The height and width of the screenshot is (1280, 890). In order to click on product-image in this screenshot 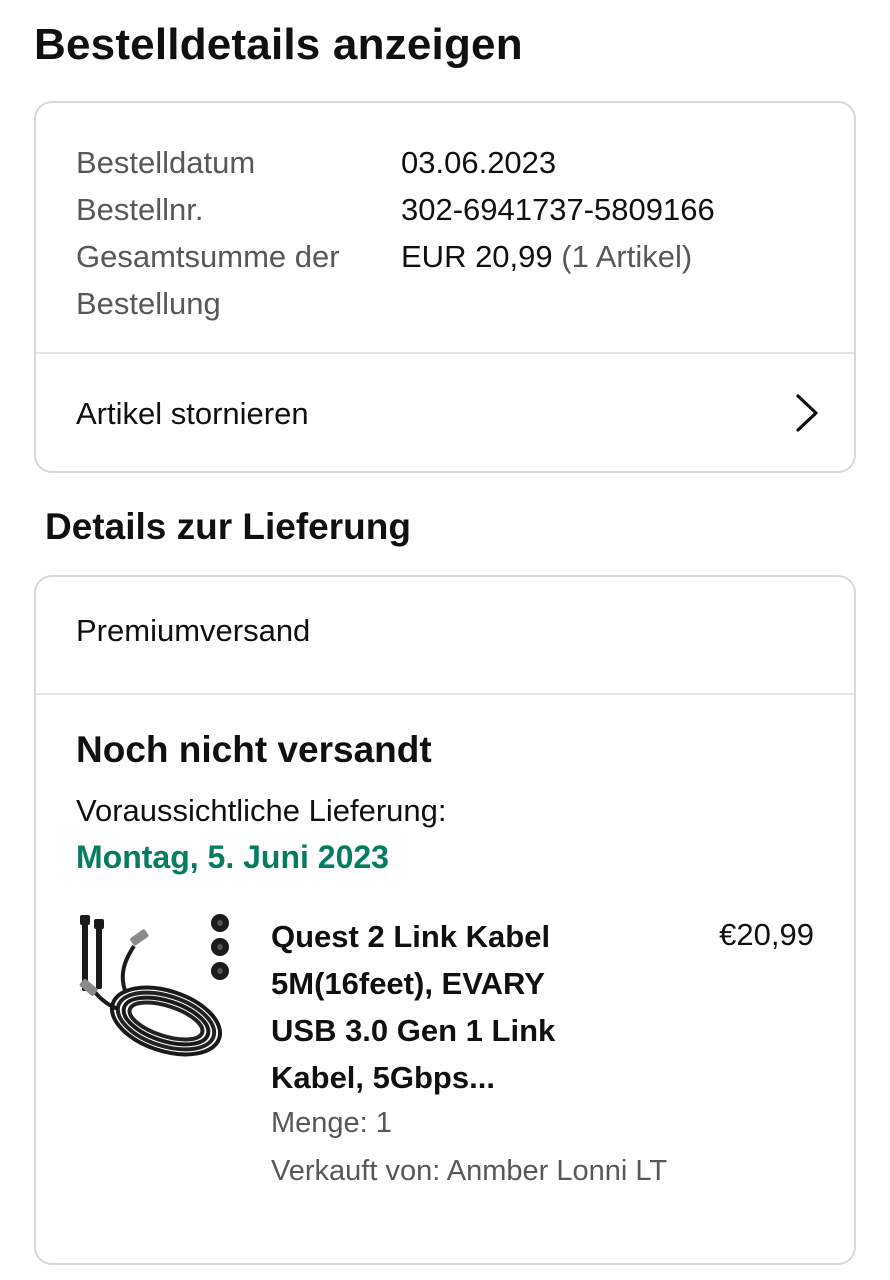, I will do `click(154, 993)`.